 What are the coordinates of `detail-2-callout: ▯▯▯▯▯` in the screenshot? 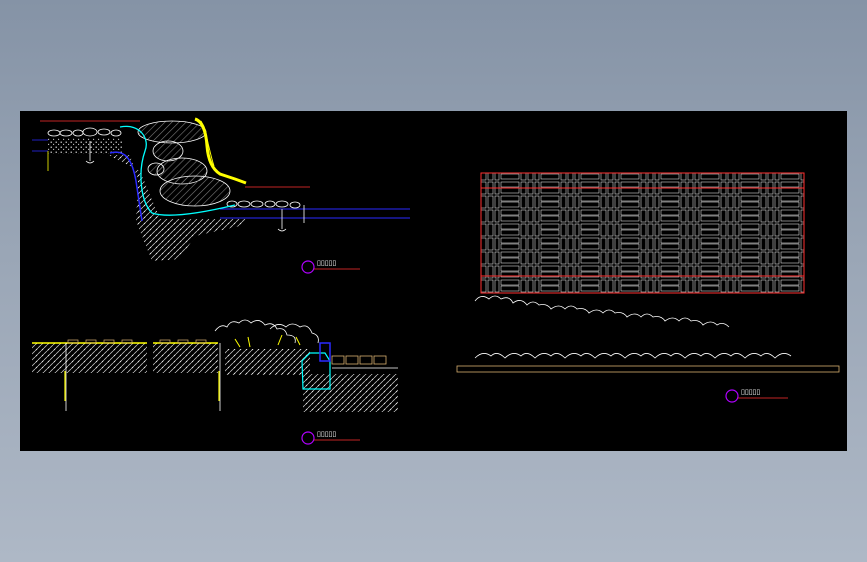 It's located at (330, 437).